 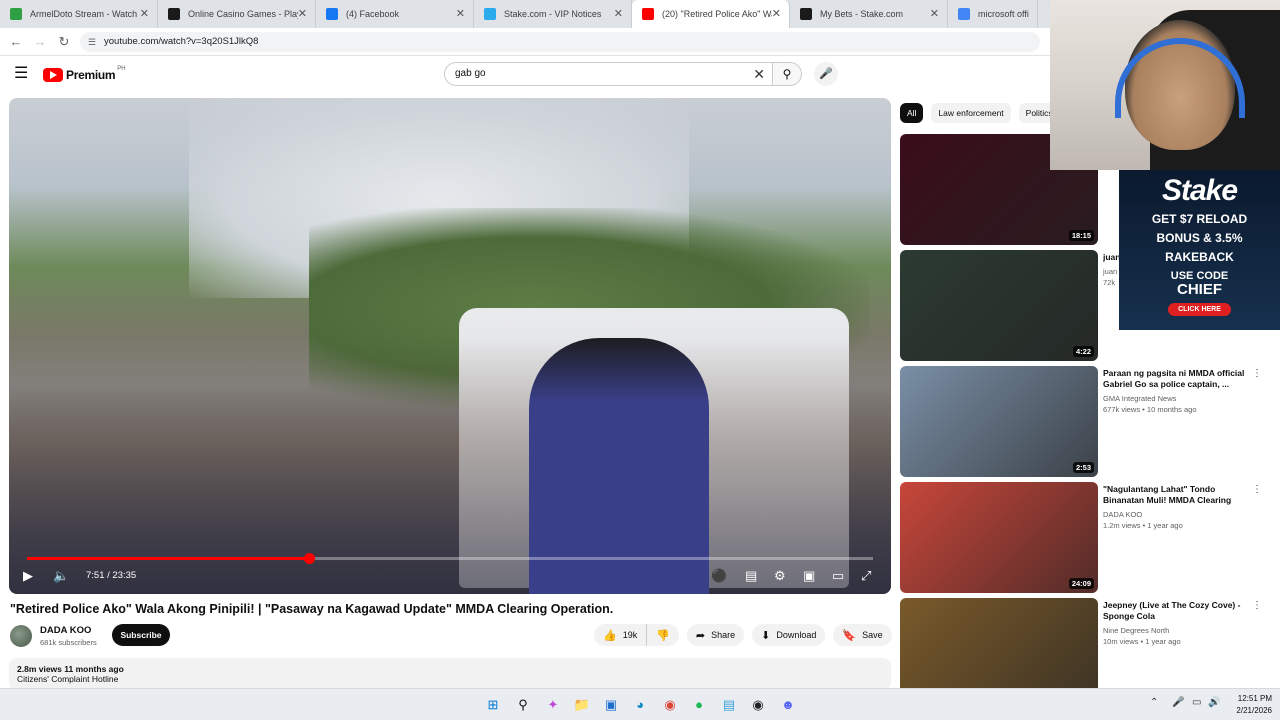 What do you see at coordinates (1081, 583) in the screenshot?
I see `video-duration: 24:09` at bounding box center [1081, 583].